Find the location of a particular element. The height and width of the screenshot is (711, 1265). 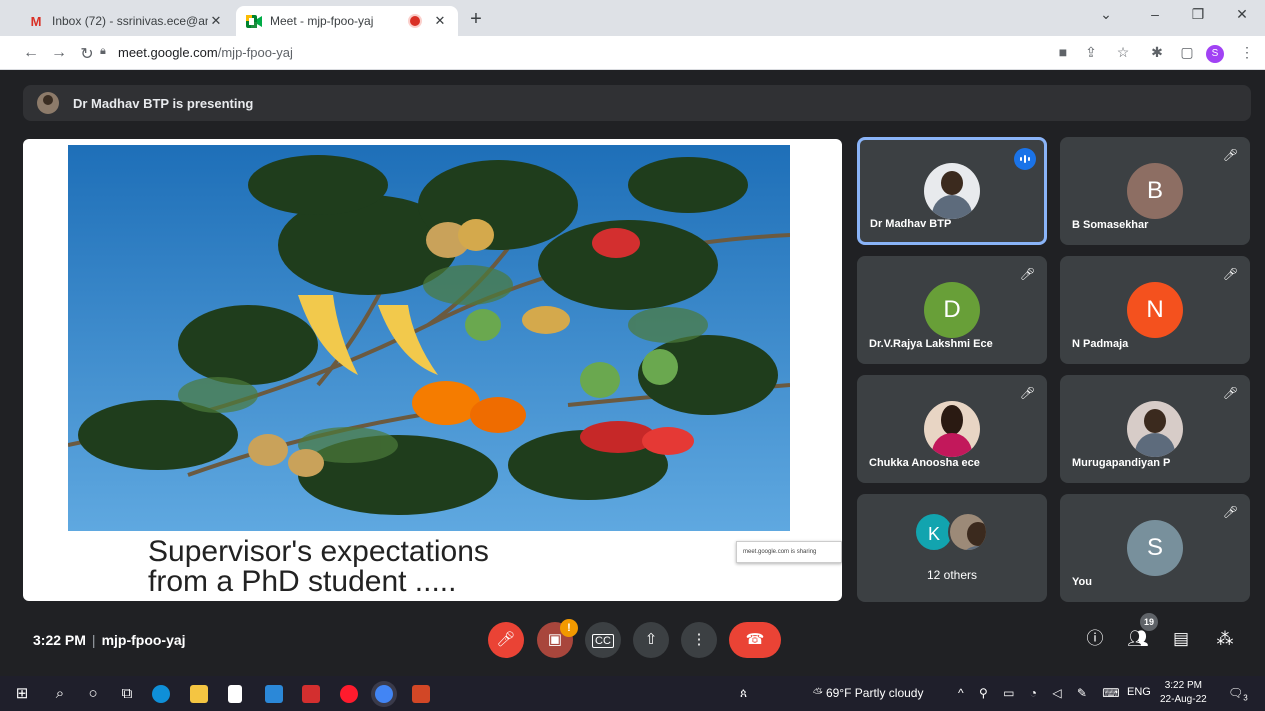

edge-icon is located at coordinates (161, 694).